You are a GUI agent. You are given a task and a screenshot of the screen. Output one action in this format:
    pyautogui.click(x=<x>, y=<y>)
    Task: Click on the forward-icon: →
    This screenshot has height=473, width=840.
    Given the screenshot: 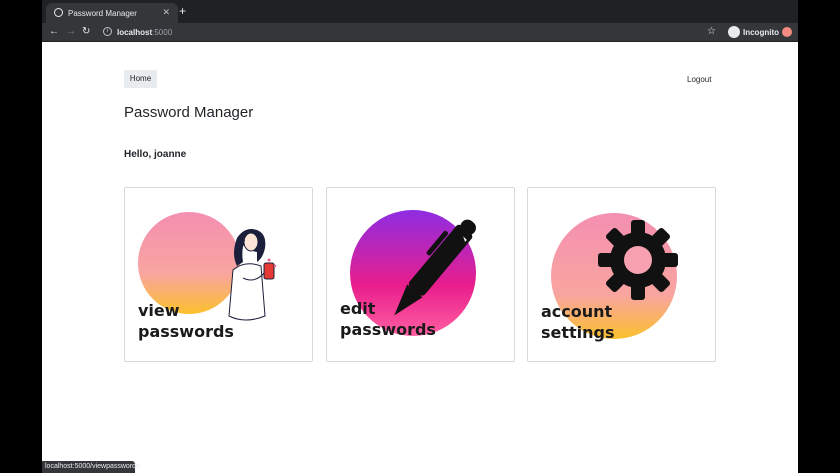 What is the action you would take?
    pyautogui.click(x=71, y=31)
    